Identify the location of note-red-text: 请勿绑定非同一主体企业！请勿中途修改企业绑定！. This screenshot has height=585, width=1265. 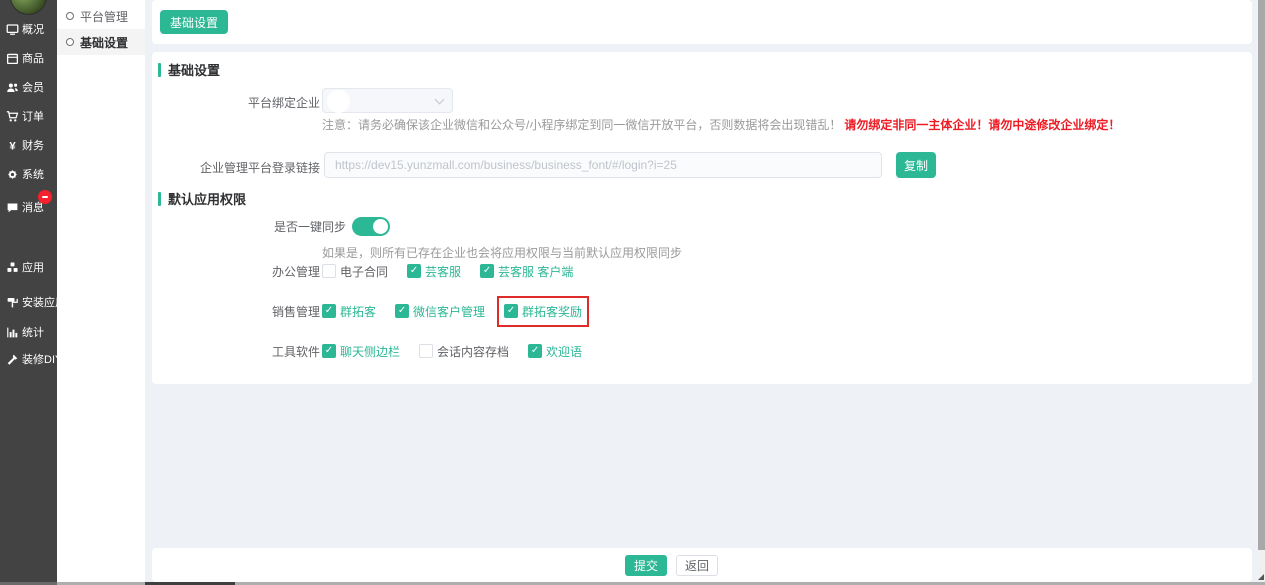
(982, 125).